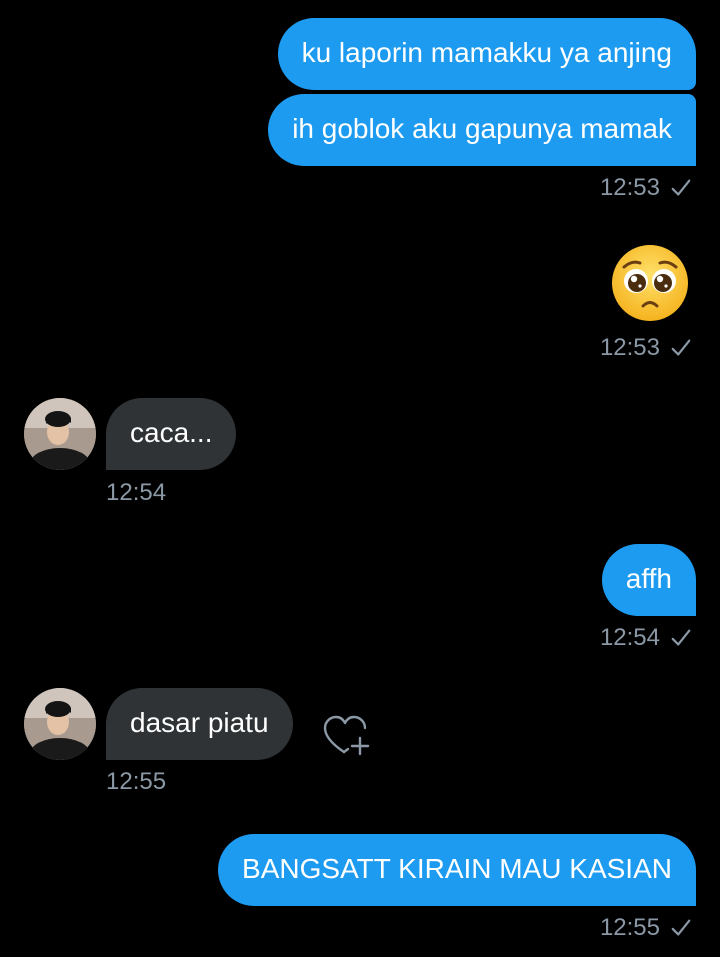  What do you see at coordinates (486, 54) in the screenshot?
I see `message-bubble-sent: ku laporin mamakku ya anjing` at bounding box center [486, 54].